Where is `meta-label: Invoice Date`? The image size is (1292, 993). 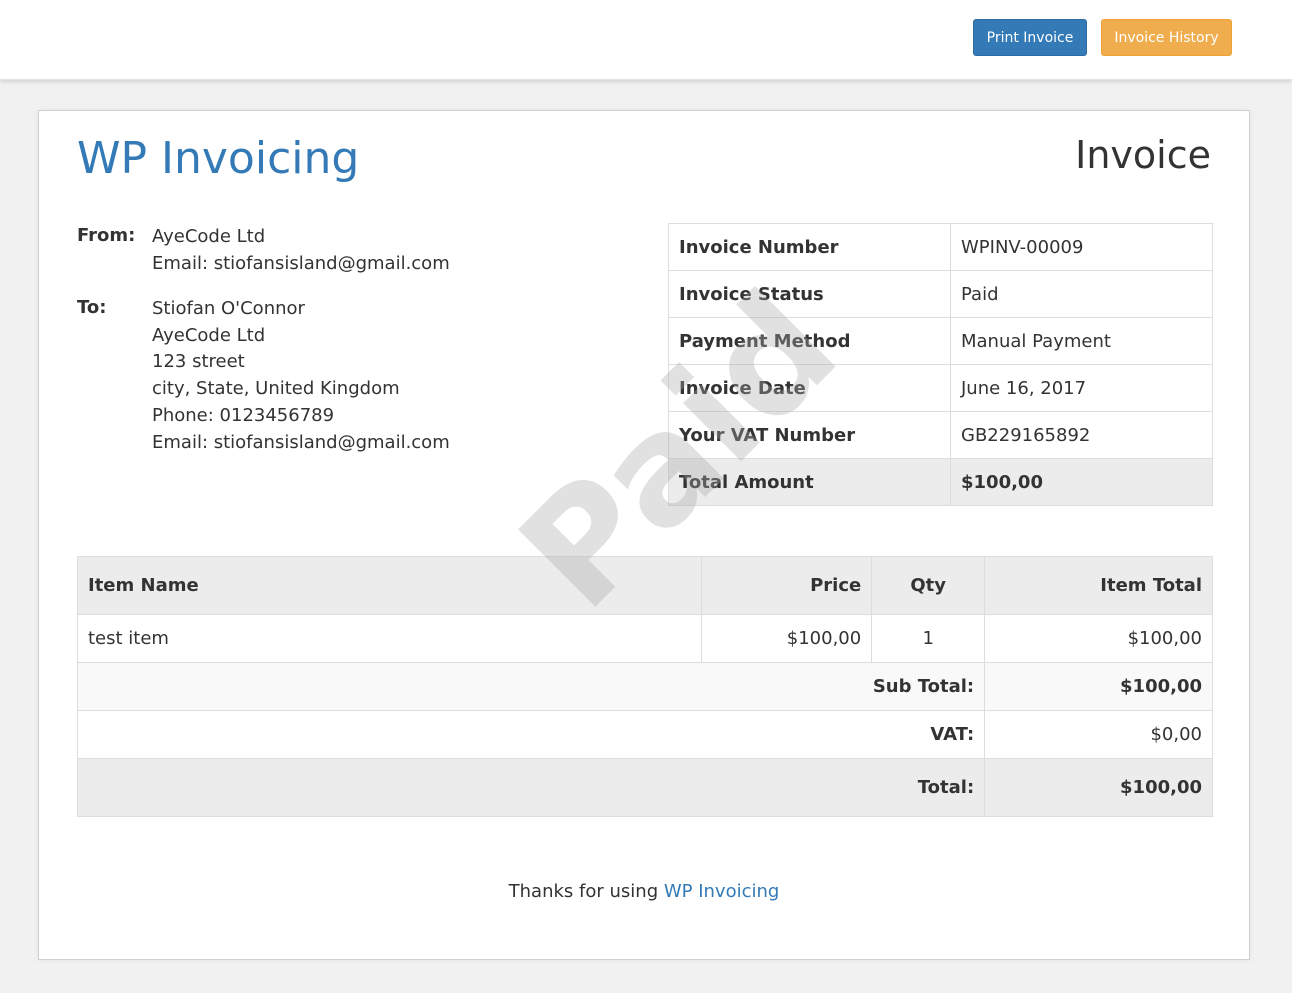
meta-label: Invoice Date is located at coordinates (809, 388).